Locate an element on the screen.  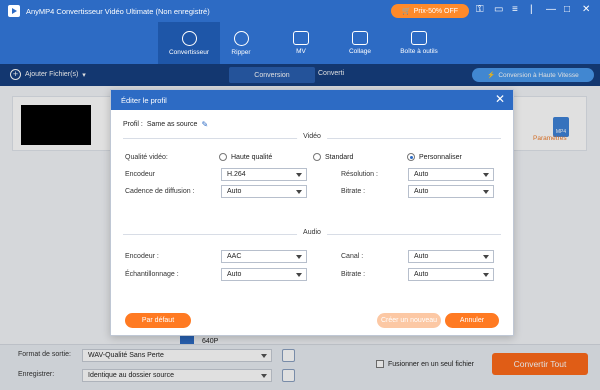
video-bitrate-label: Bitrate : is located at coordinates (353, 191).